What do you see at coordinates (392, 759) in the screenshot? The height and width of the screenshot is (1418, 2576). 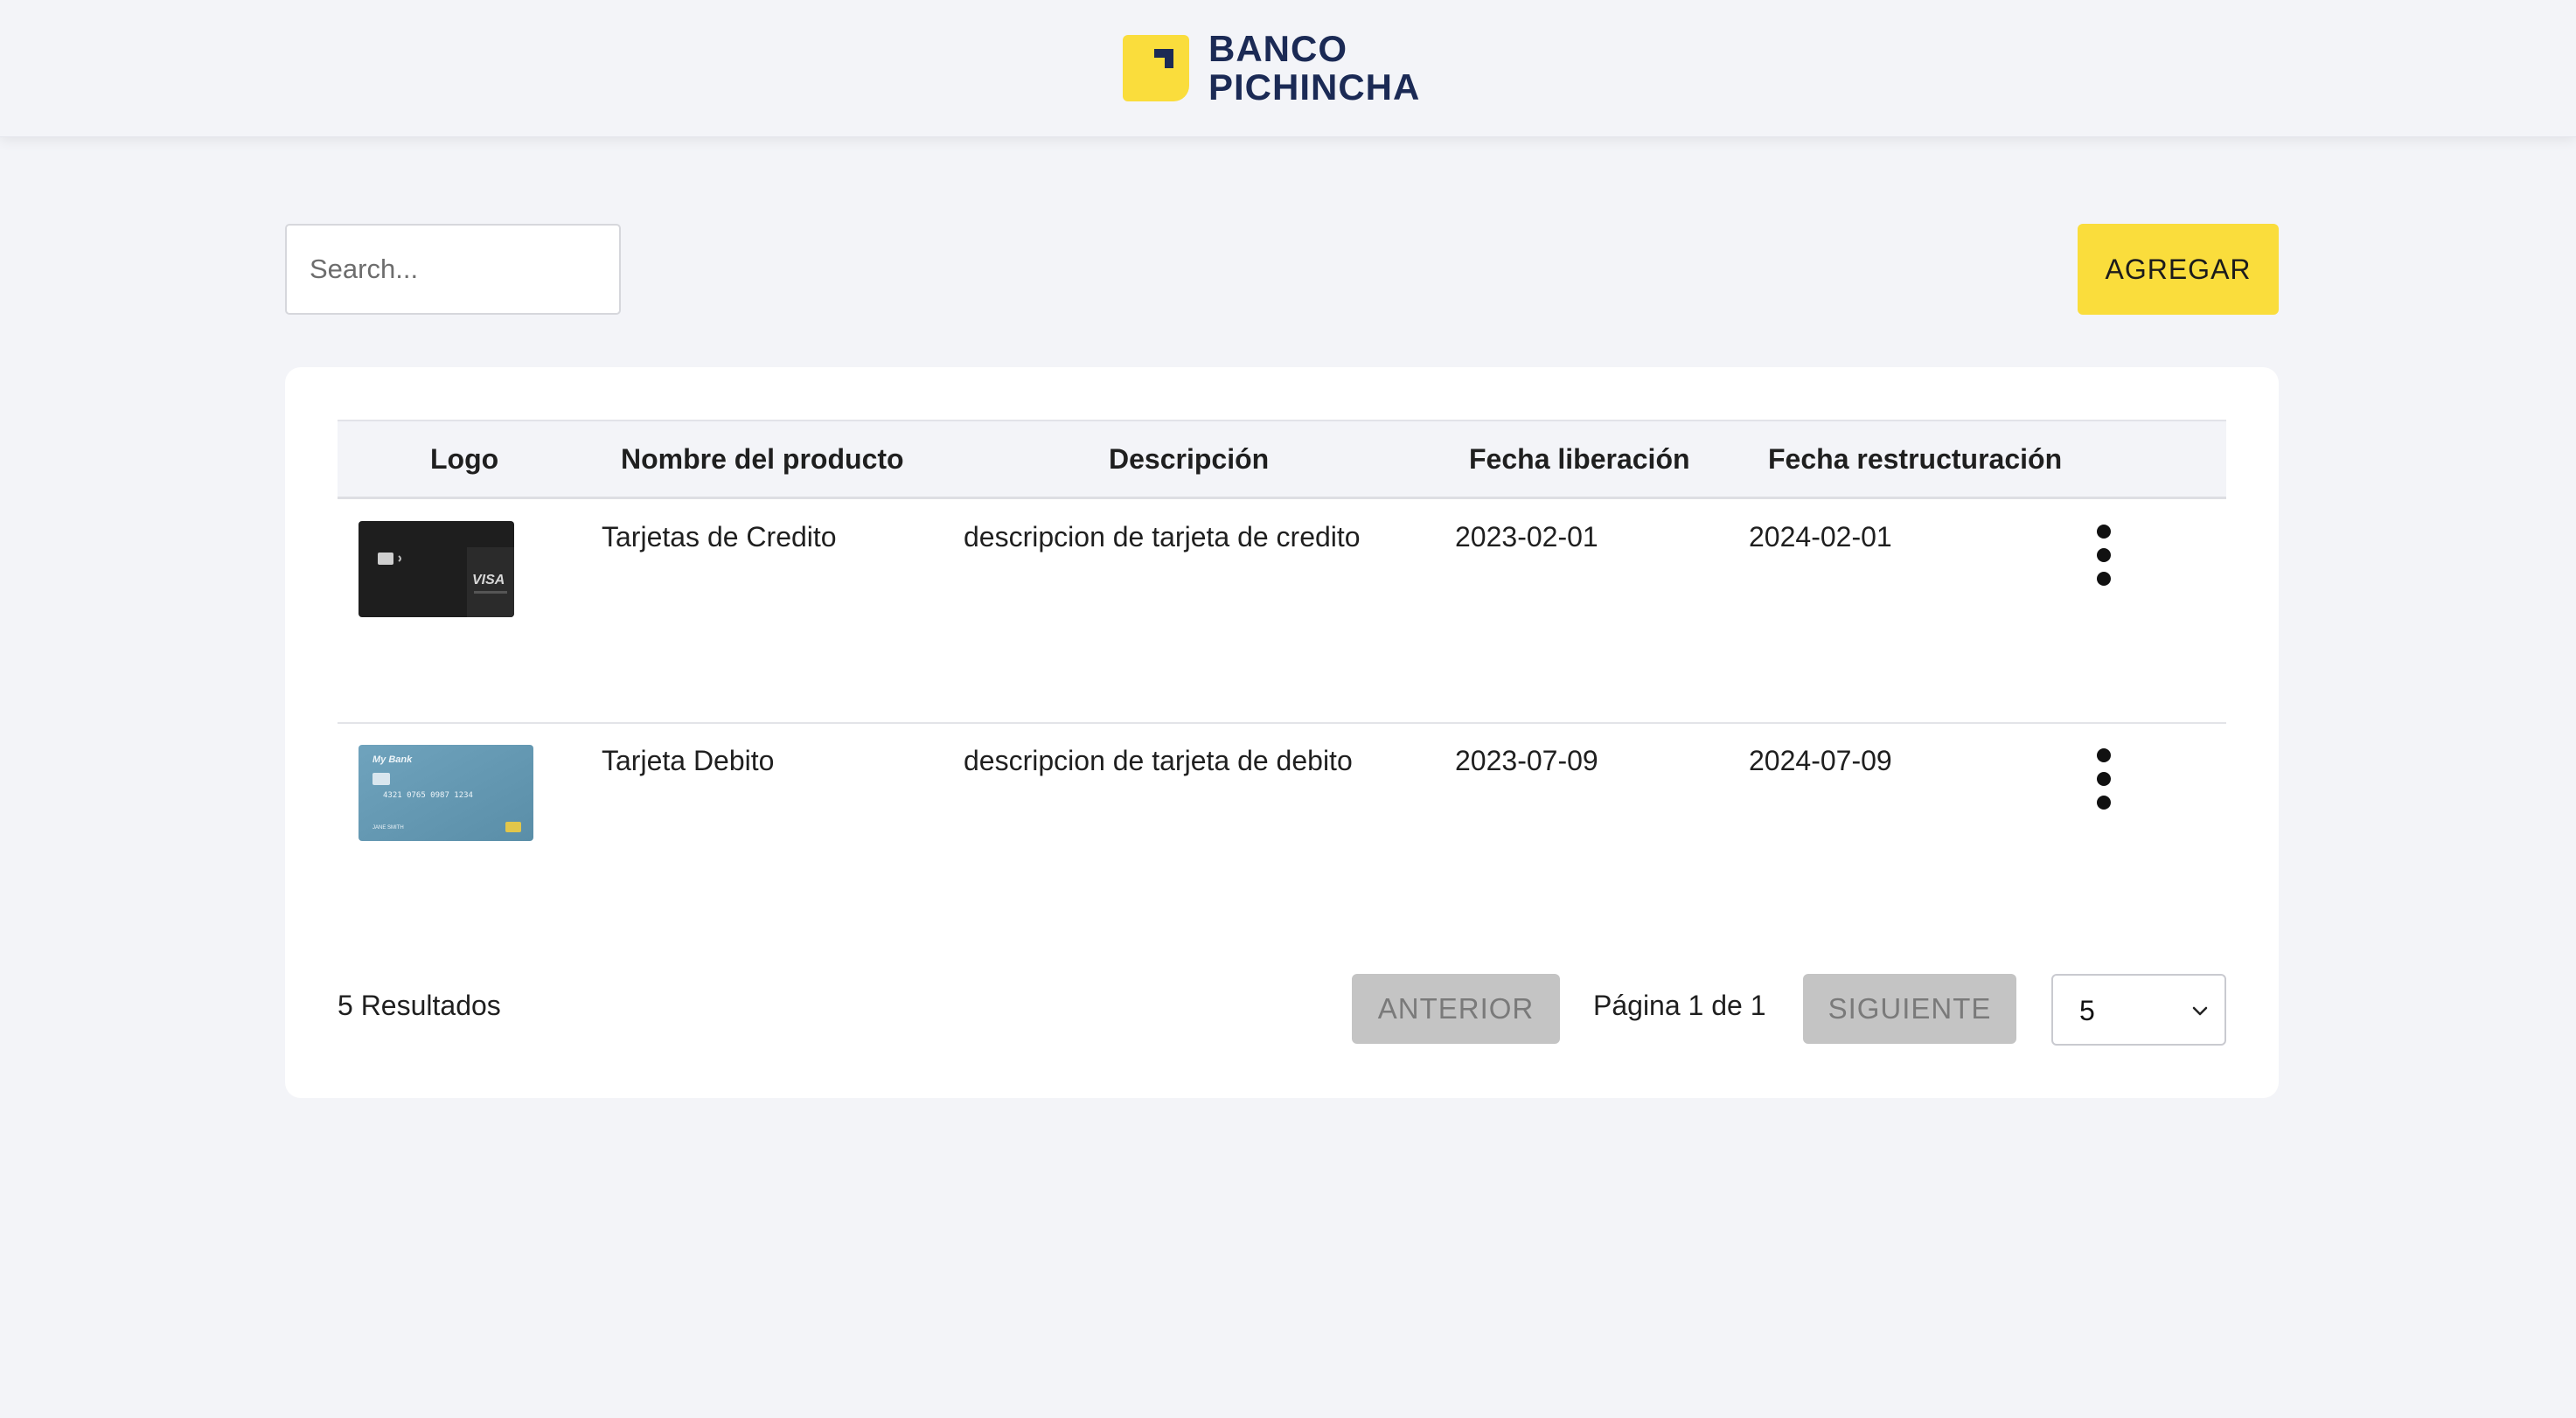 I see `svg-text: My Bank` at bounding box center [392, 759].